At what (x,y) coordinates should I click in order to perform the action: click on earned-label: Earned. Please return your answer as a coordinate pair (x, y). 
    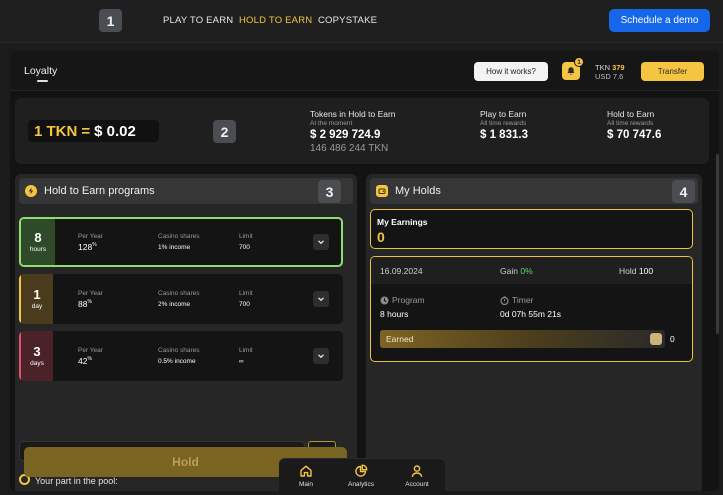
    Looking at the image, I should click on (400, 339).